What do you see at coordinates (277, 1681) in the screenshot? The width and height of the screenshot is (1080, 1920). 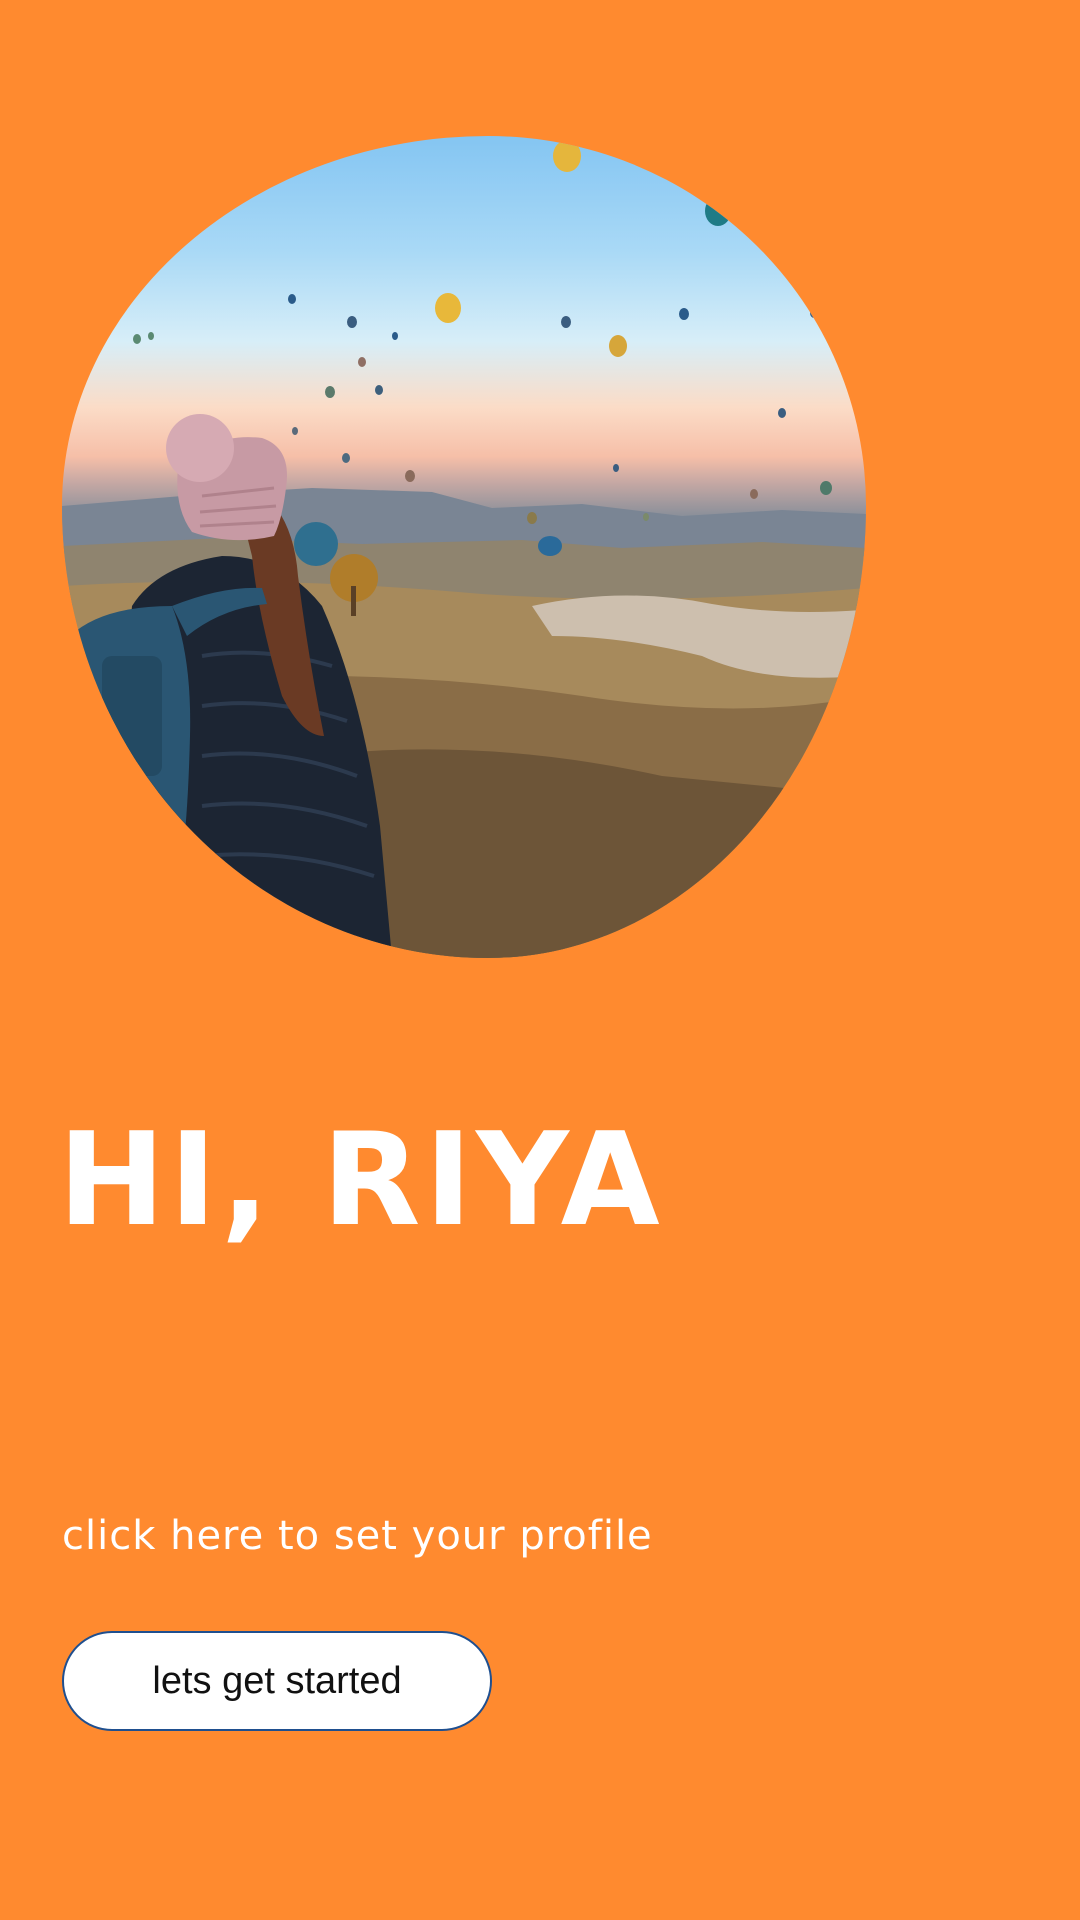 I see `get-started-button: lets get started` at bounding box center [277, 1681].